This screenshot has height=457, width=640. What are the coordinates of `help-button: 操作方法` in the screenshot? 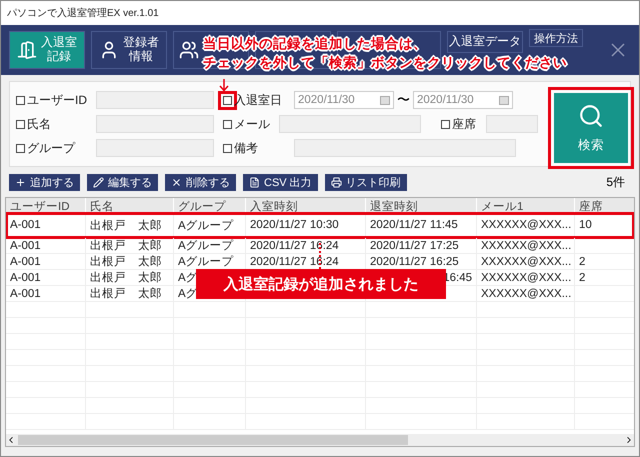 It's located at (556, 38).